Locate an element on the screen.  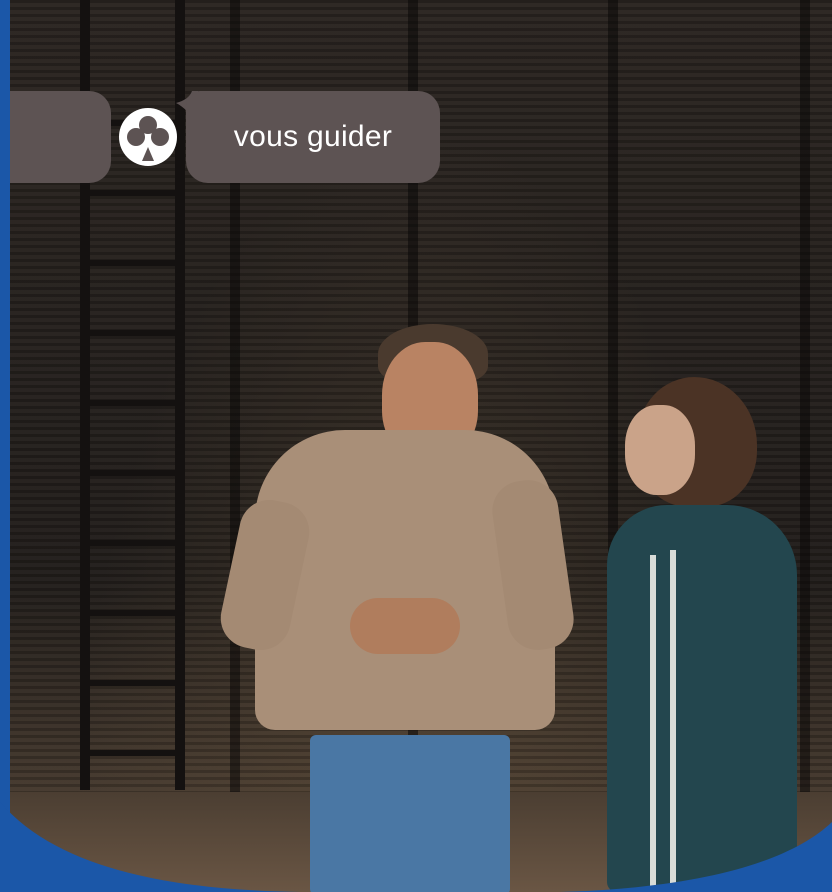
speech-badge: vous guider is located at coordinates (313, 137).